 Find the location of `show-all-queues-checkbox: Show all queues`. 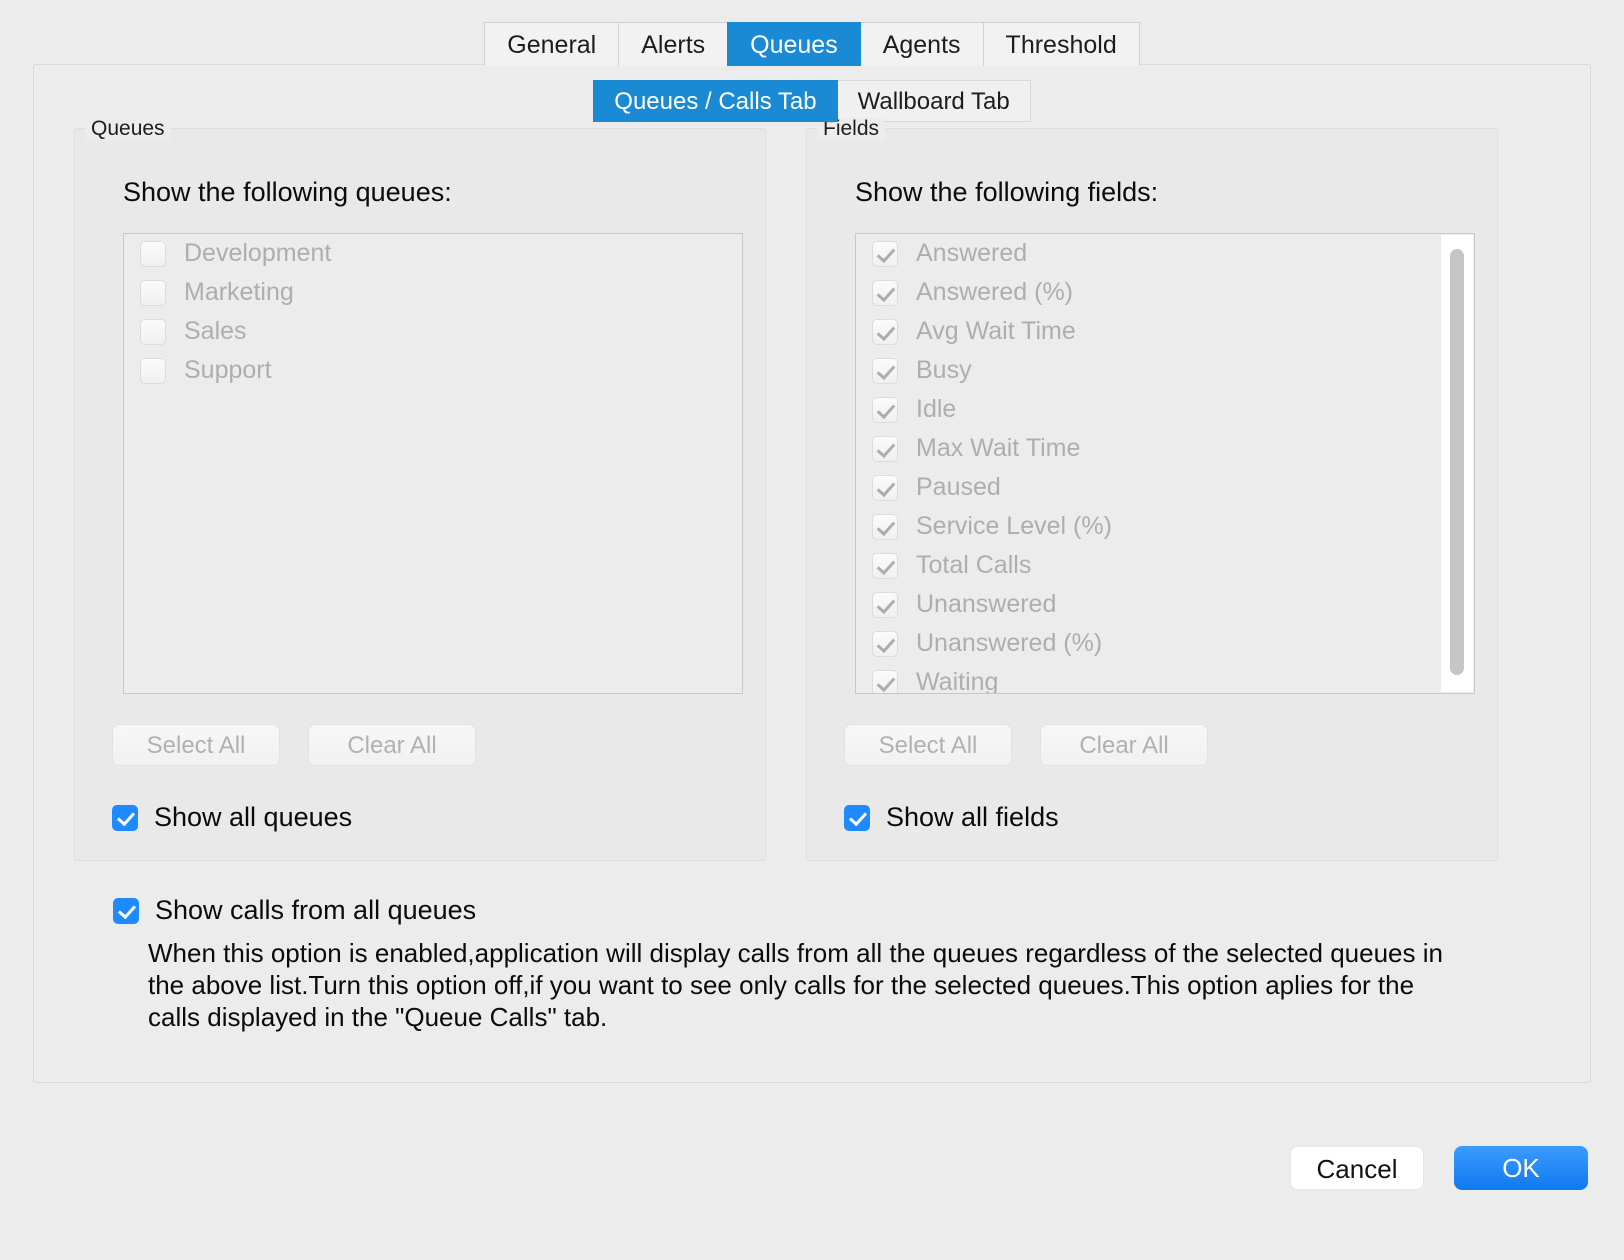

show-all-queues-checkbox: Show all queues is located at coordinates (232, 817).